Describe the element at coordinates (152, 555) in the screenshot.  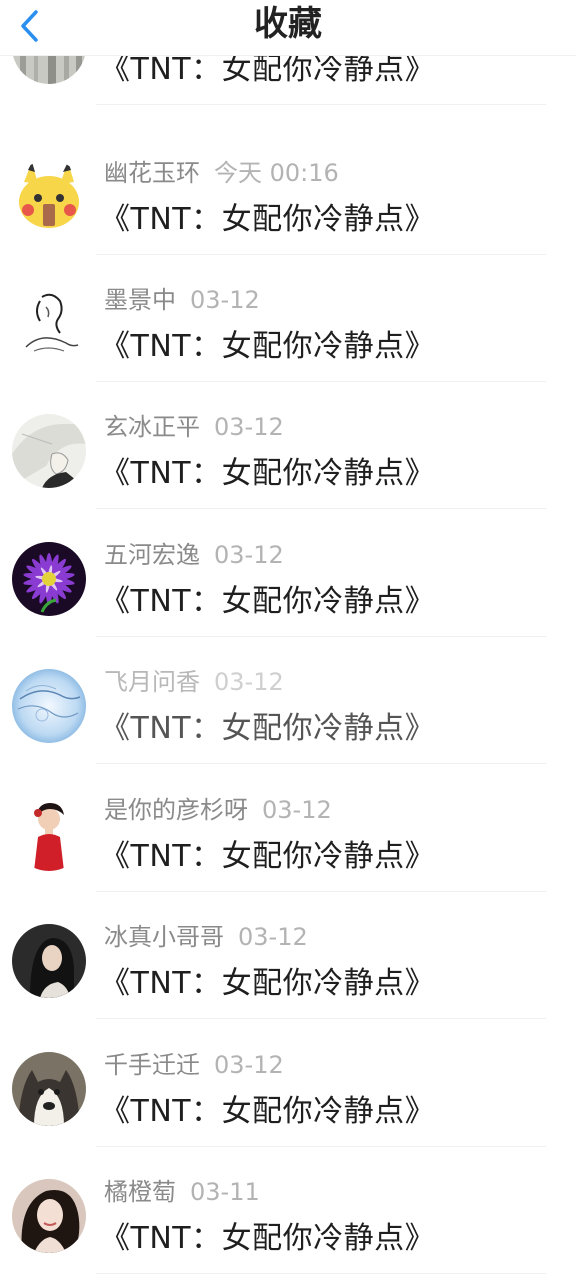
I see `user-name: 五河宏逸` at that location.